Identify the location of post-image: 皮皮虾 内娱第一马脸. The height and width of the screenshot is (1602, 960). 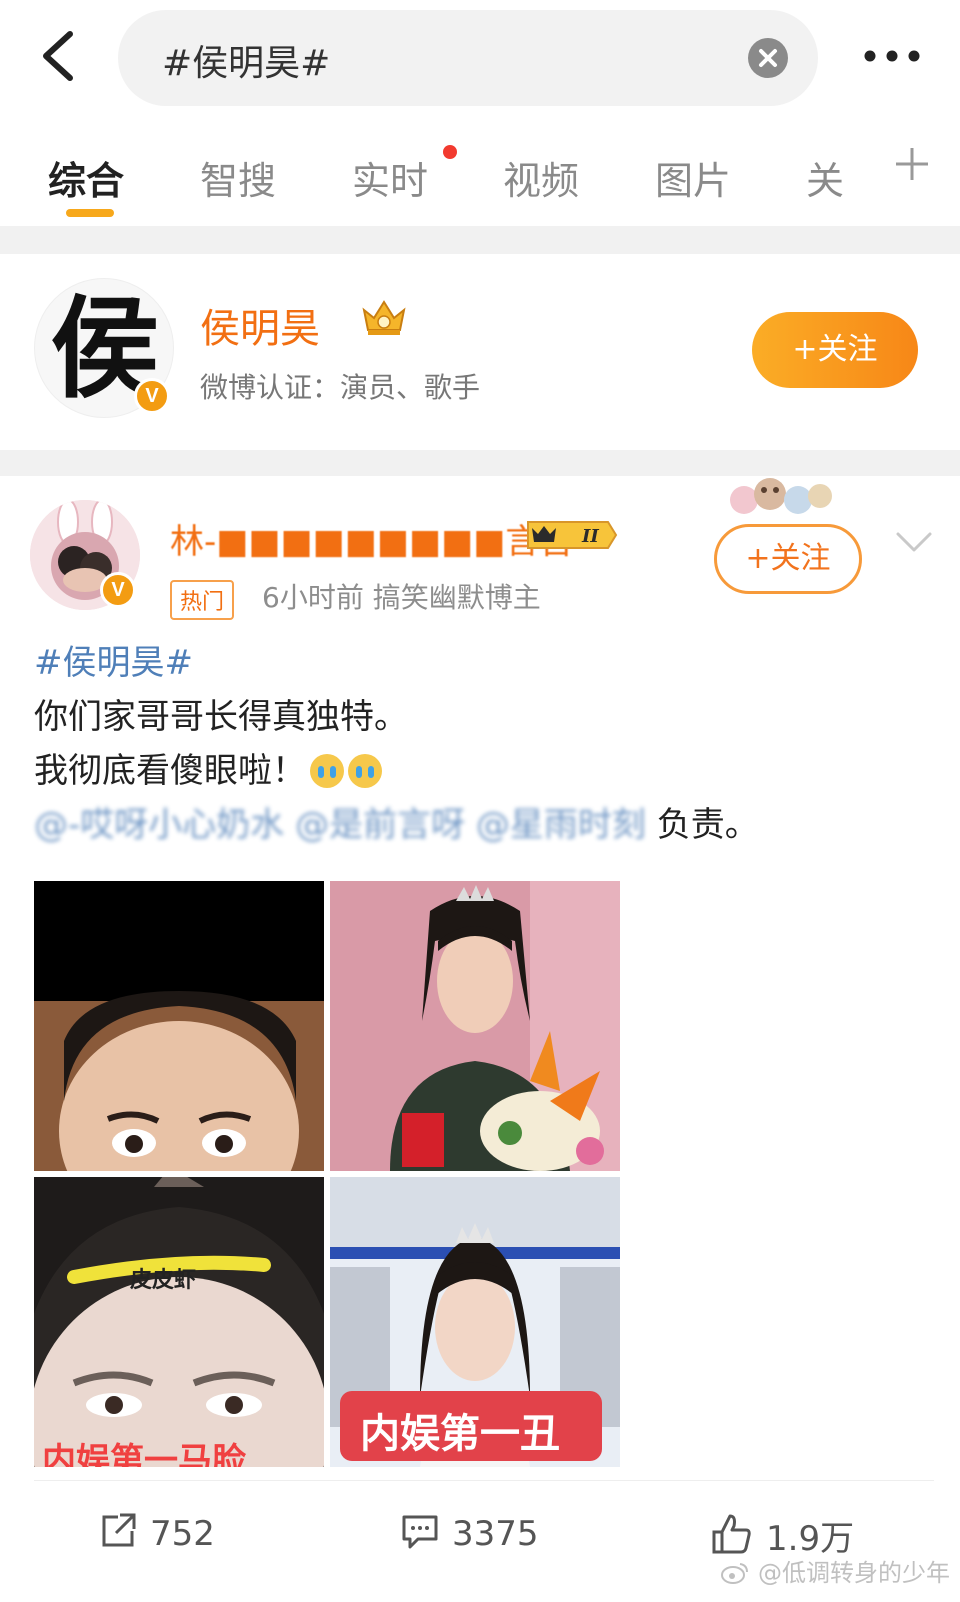
(179, 1322).